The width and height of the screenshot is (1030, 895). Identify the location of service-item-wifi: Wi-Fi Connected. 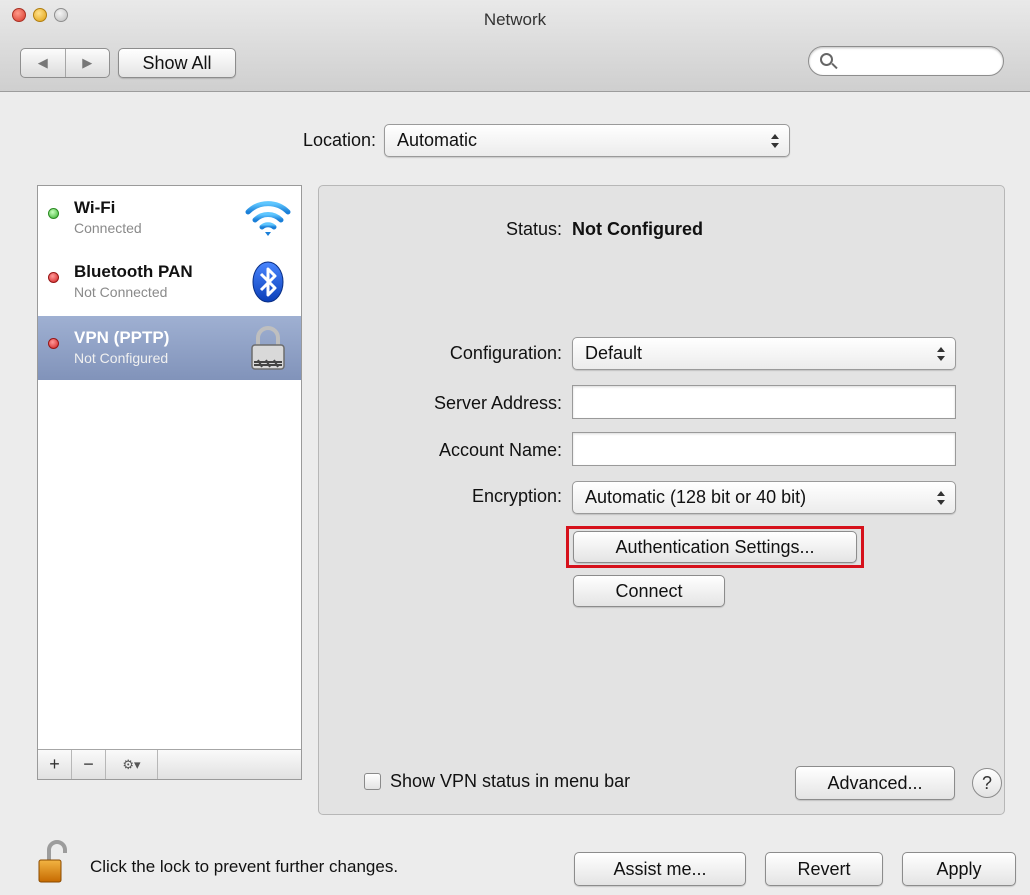
(169, 218).